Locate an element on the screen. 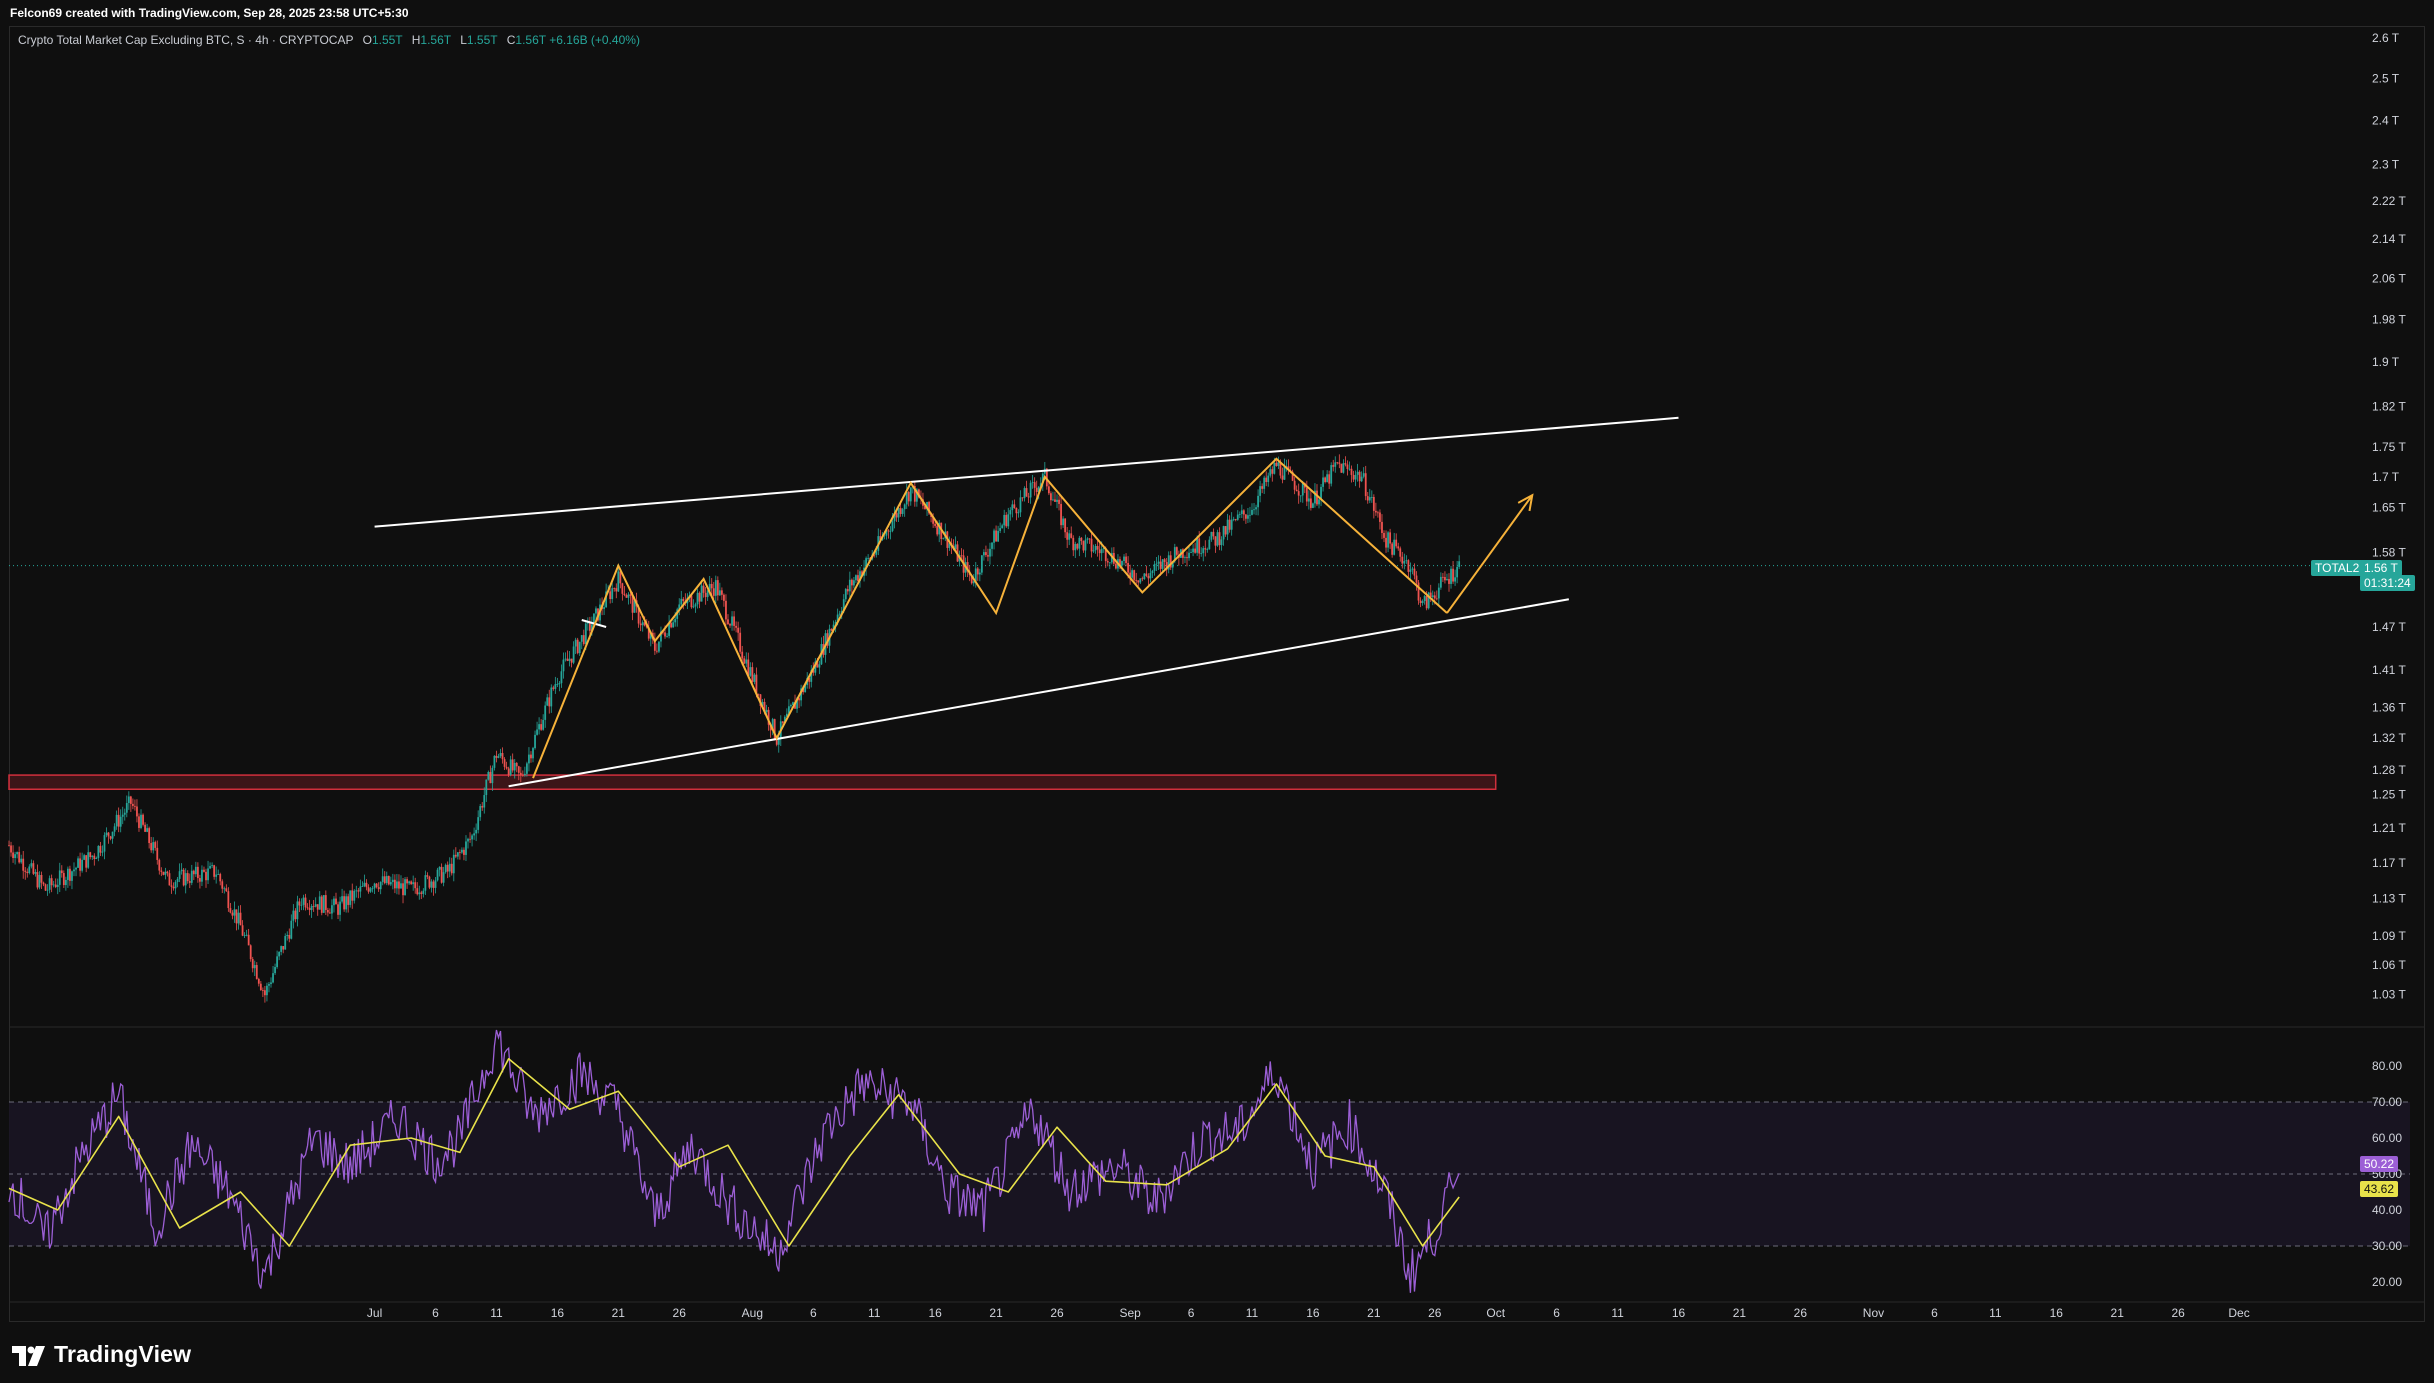  price-axis-tick: 1.9 T is located at coordinates (2386, 362).